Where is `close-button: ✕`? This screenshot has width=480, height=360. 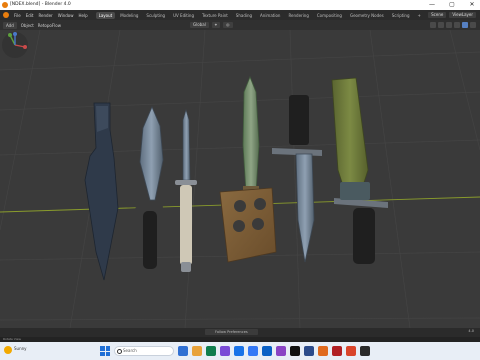 close-button: ✕ is located at coordinates (472, 5).